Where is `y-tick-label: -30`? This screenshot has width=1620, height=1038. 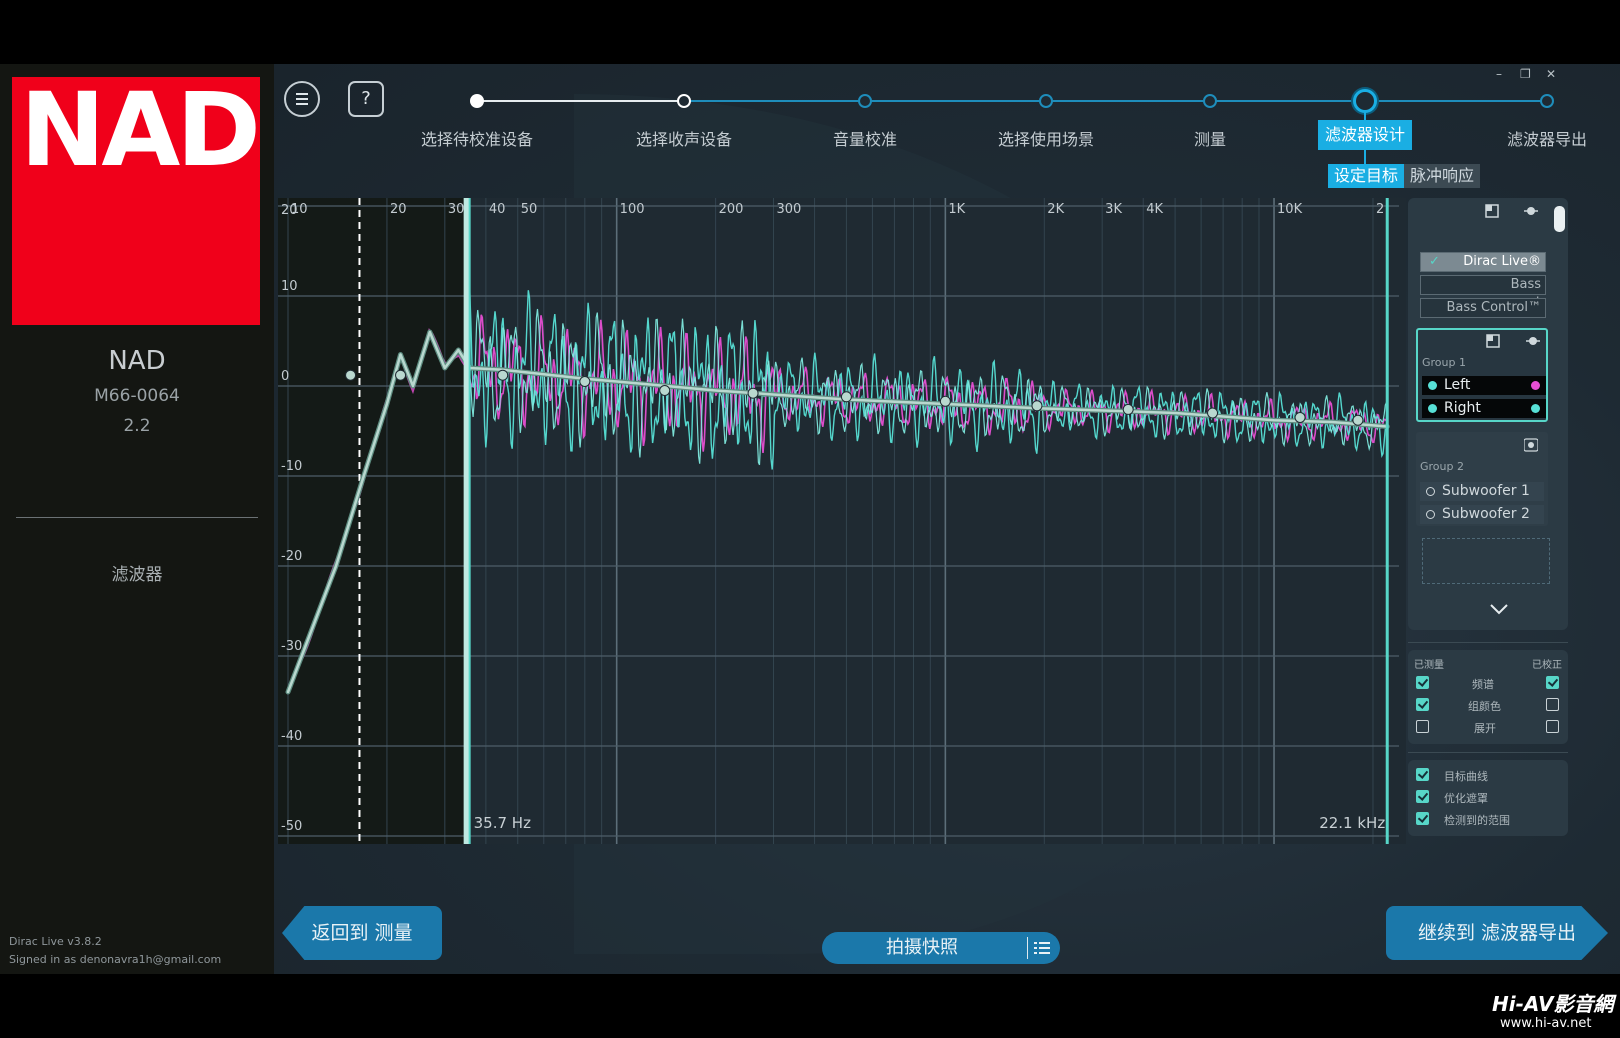
y-tick-label: -30 is located at coordinates (291, 646).